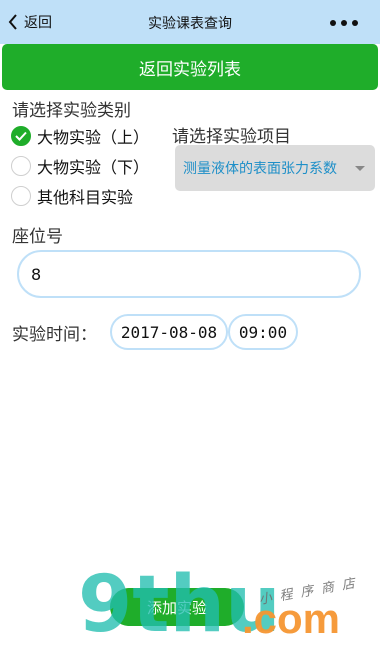 The image size is (380, 648). Describe the element at coordinates (190, 67) in the screenshot. I see `back-to-list-button: 返回实验列表` at that location.